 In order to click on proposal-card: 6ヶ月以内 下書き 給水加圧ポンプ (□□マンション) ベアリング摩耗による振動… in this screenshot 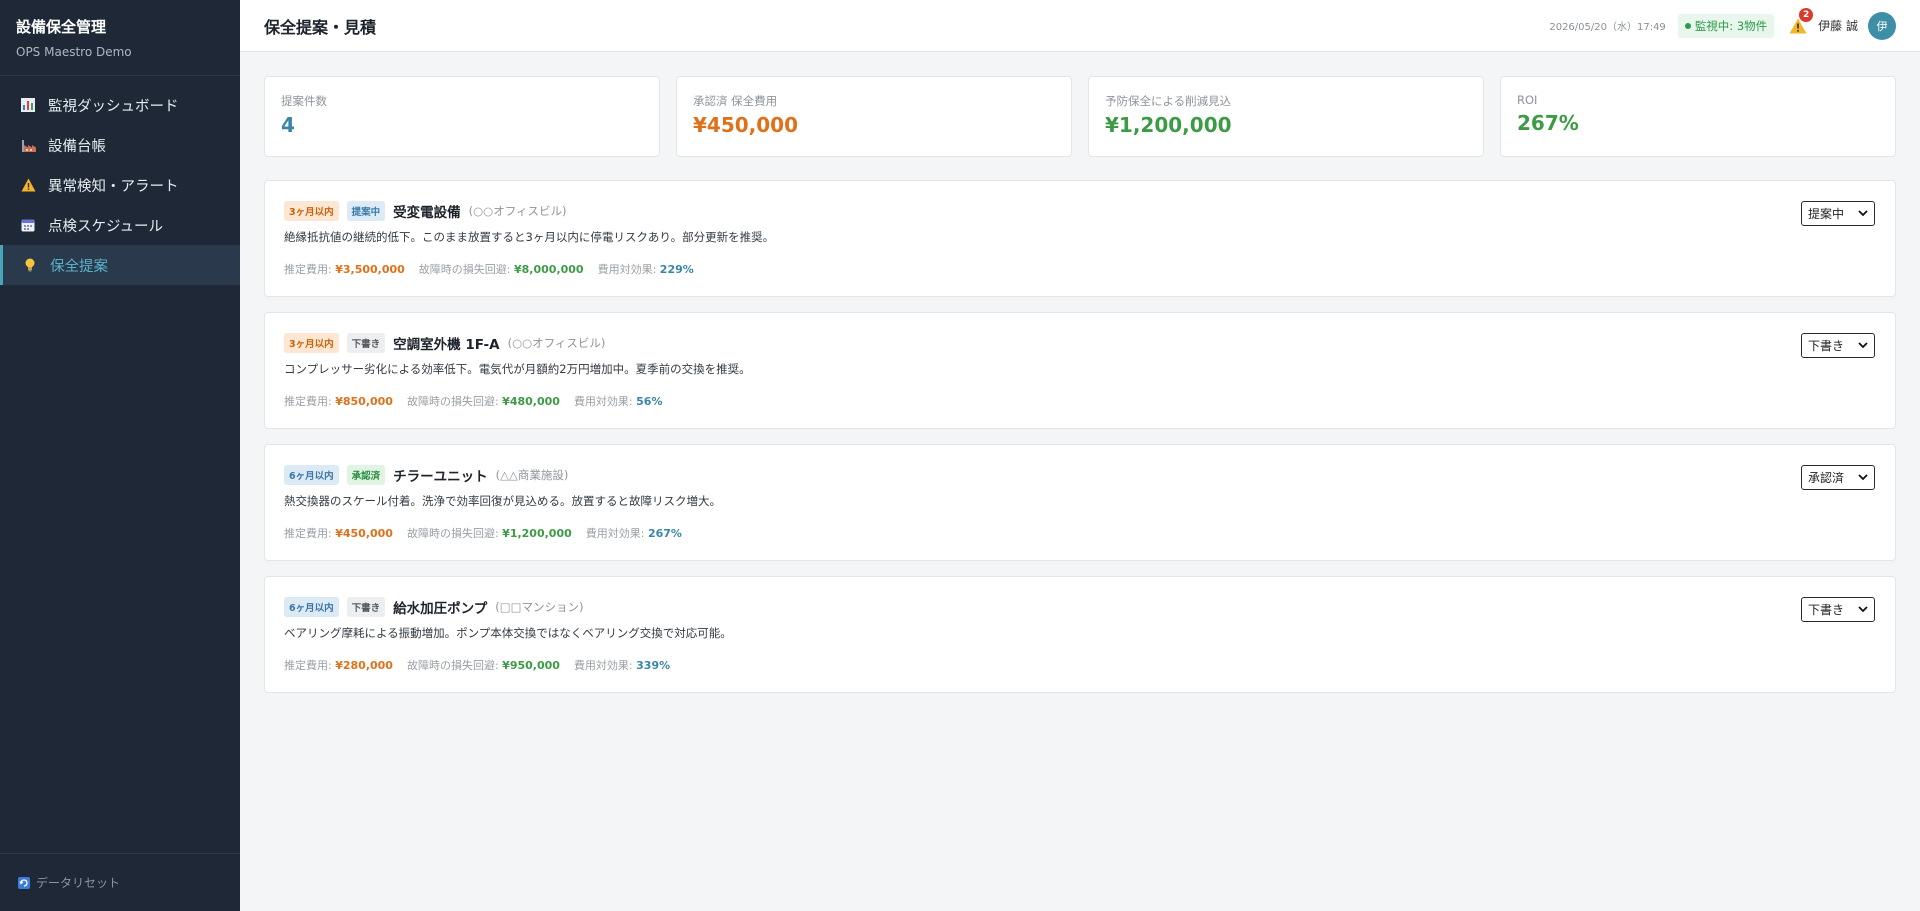, I will do `click(1080, 634)`.